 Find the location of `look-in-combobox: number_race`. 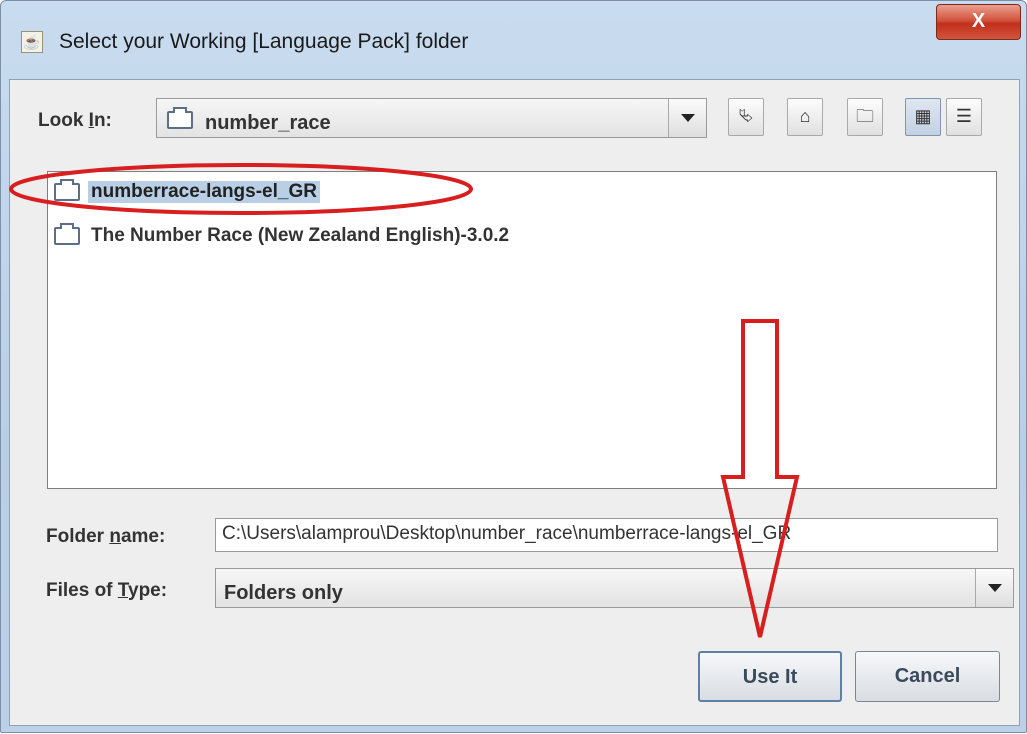

look-in-combobox: number_race is located at coordinates (431, 118).